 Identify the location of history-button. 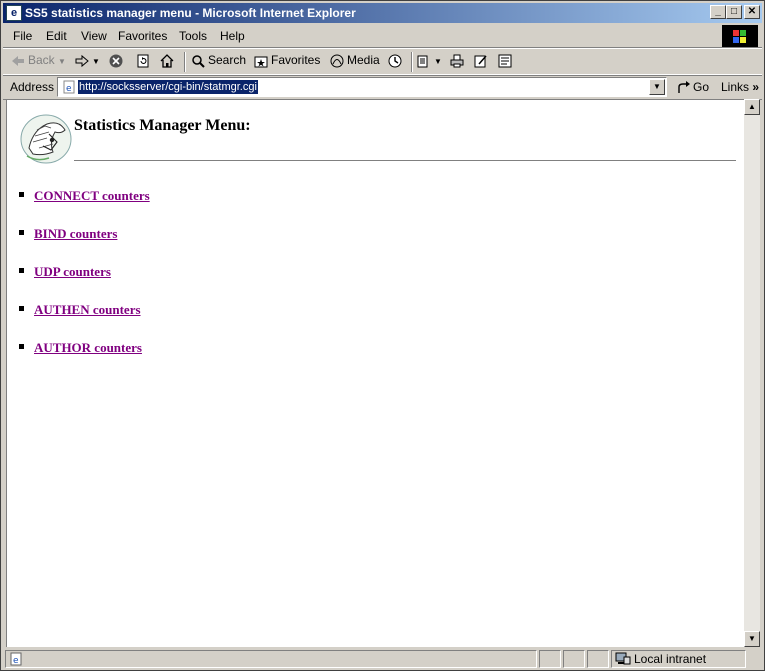
(396, 60).